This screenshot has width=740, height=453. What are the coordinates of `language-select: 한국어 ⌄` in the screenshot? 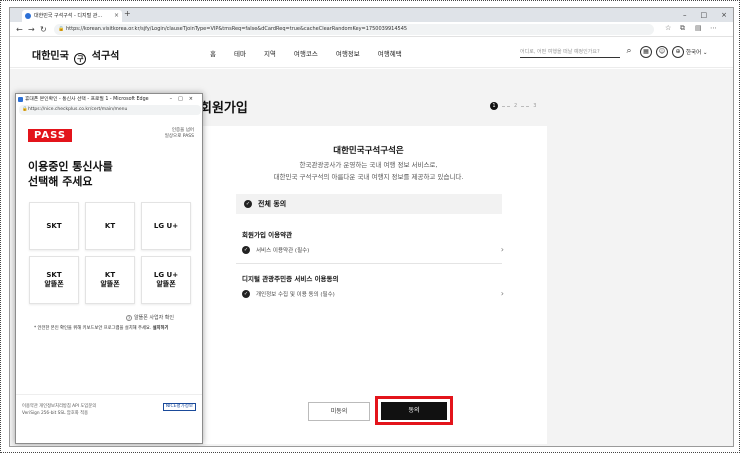 It's located at (697, 52).